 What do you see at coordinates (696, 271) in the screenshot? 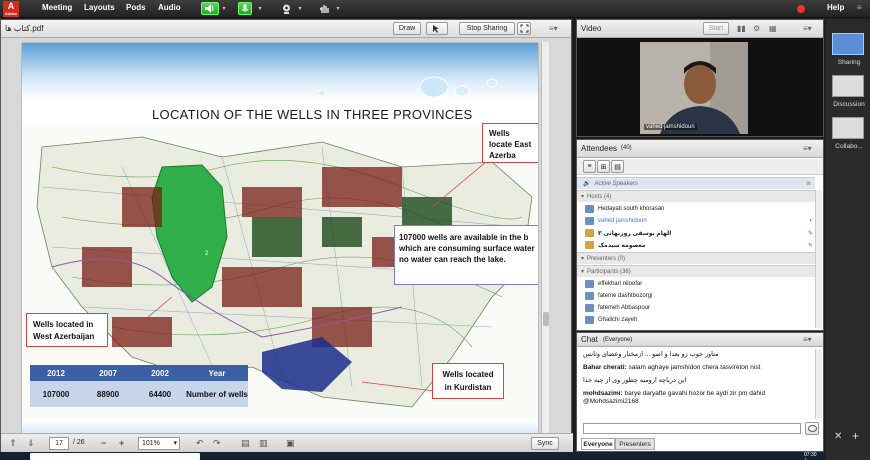
I see `participants-section-header: ▾ Participants (36)` at bounding box center [696, 271].